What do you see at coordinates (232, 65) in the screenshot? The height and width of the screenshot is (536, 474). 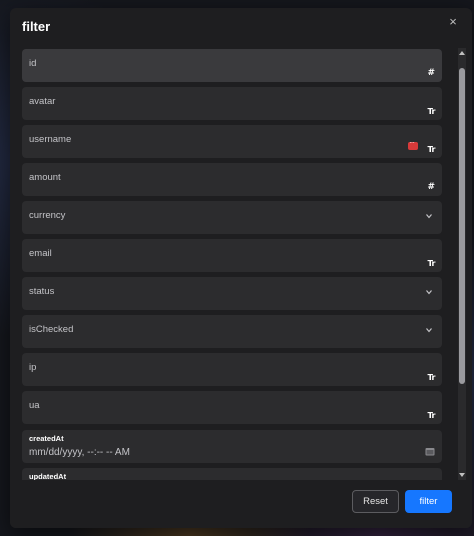 I see `id-field: id #` at bounding box center [232, 65].